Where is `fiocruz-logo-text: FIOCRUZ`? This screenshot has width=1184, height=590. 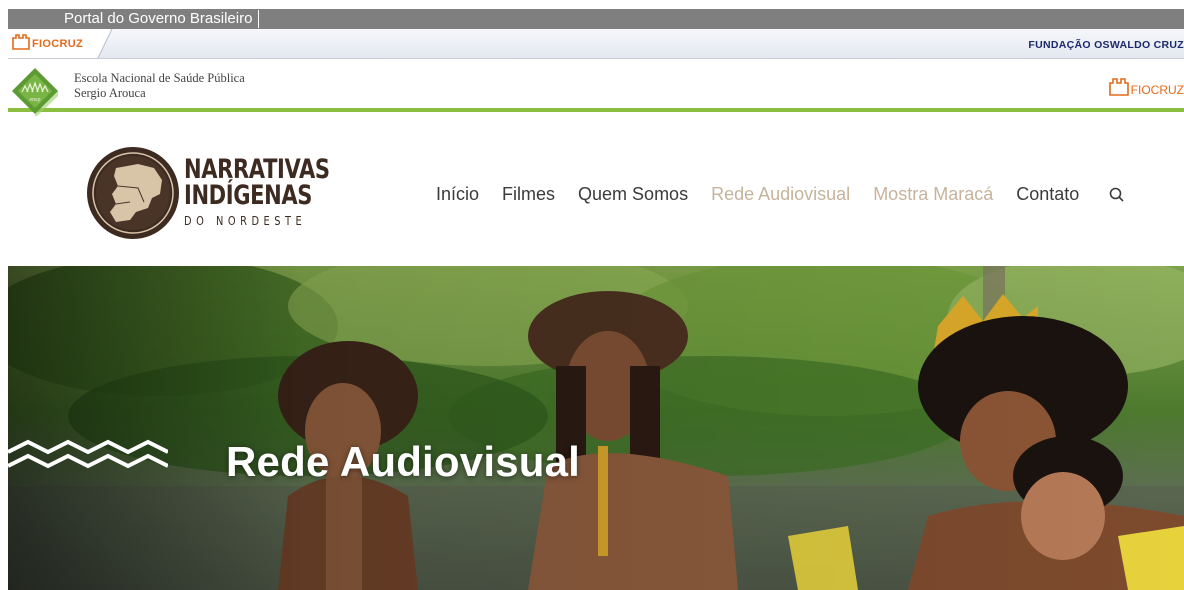 fiocruz-logo-text: FIOCRUZ is located at coordinates (57, 44).